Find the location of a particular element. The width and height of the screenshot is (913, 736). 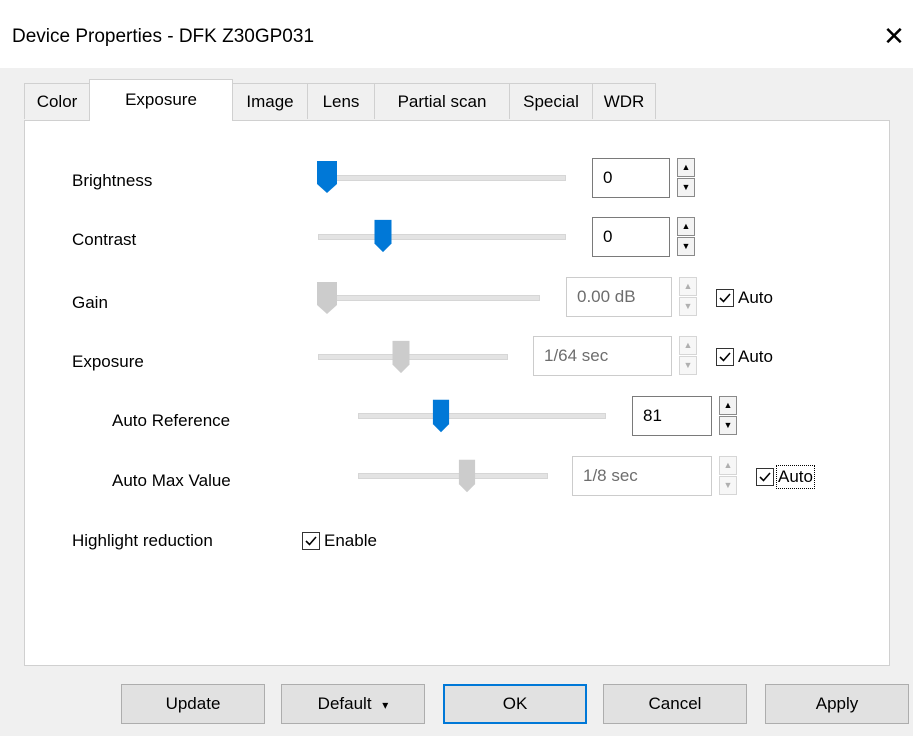

highlight-reduction-enable-checkbox: Enable is located at coordinates (339, 541).